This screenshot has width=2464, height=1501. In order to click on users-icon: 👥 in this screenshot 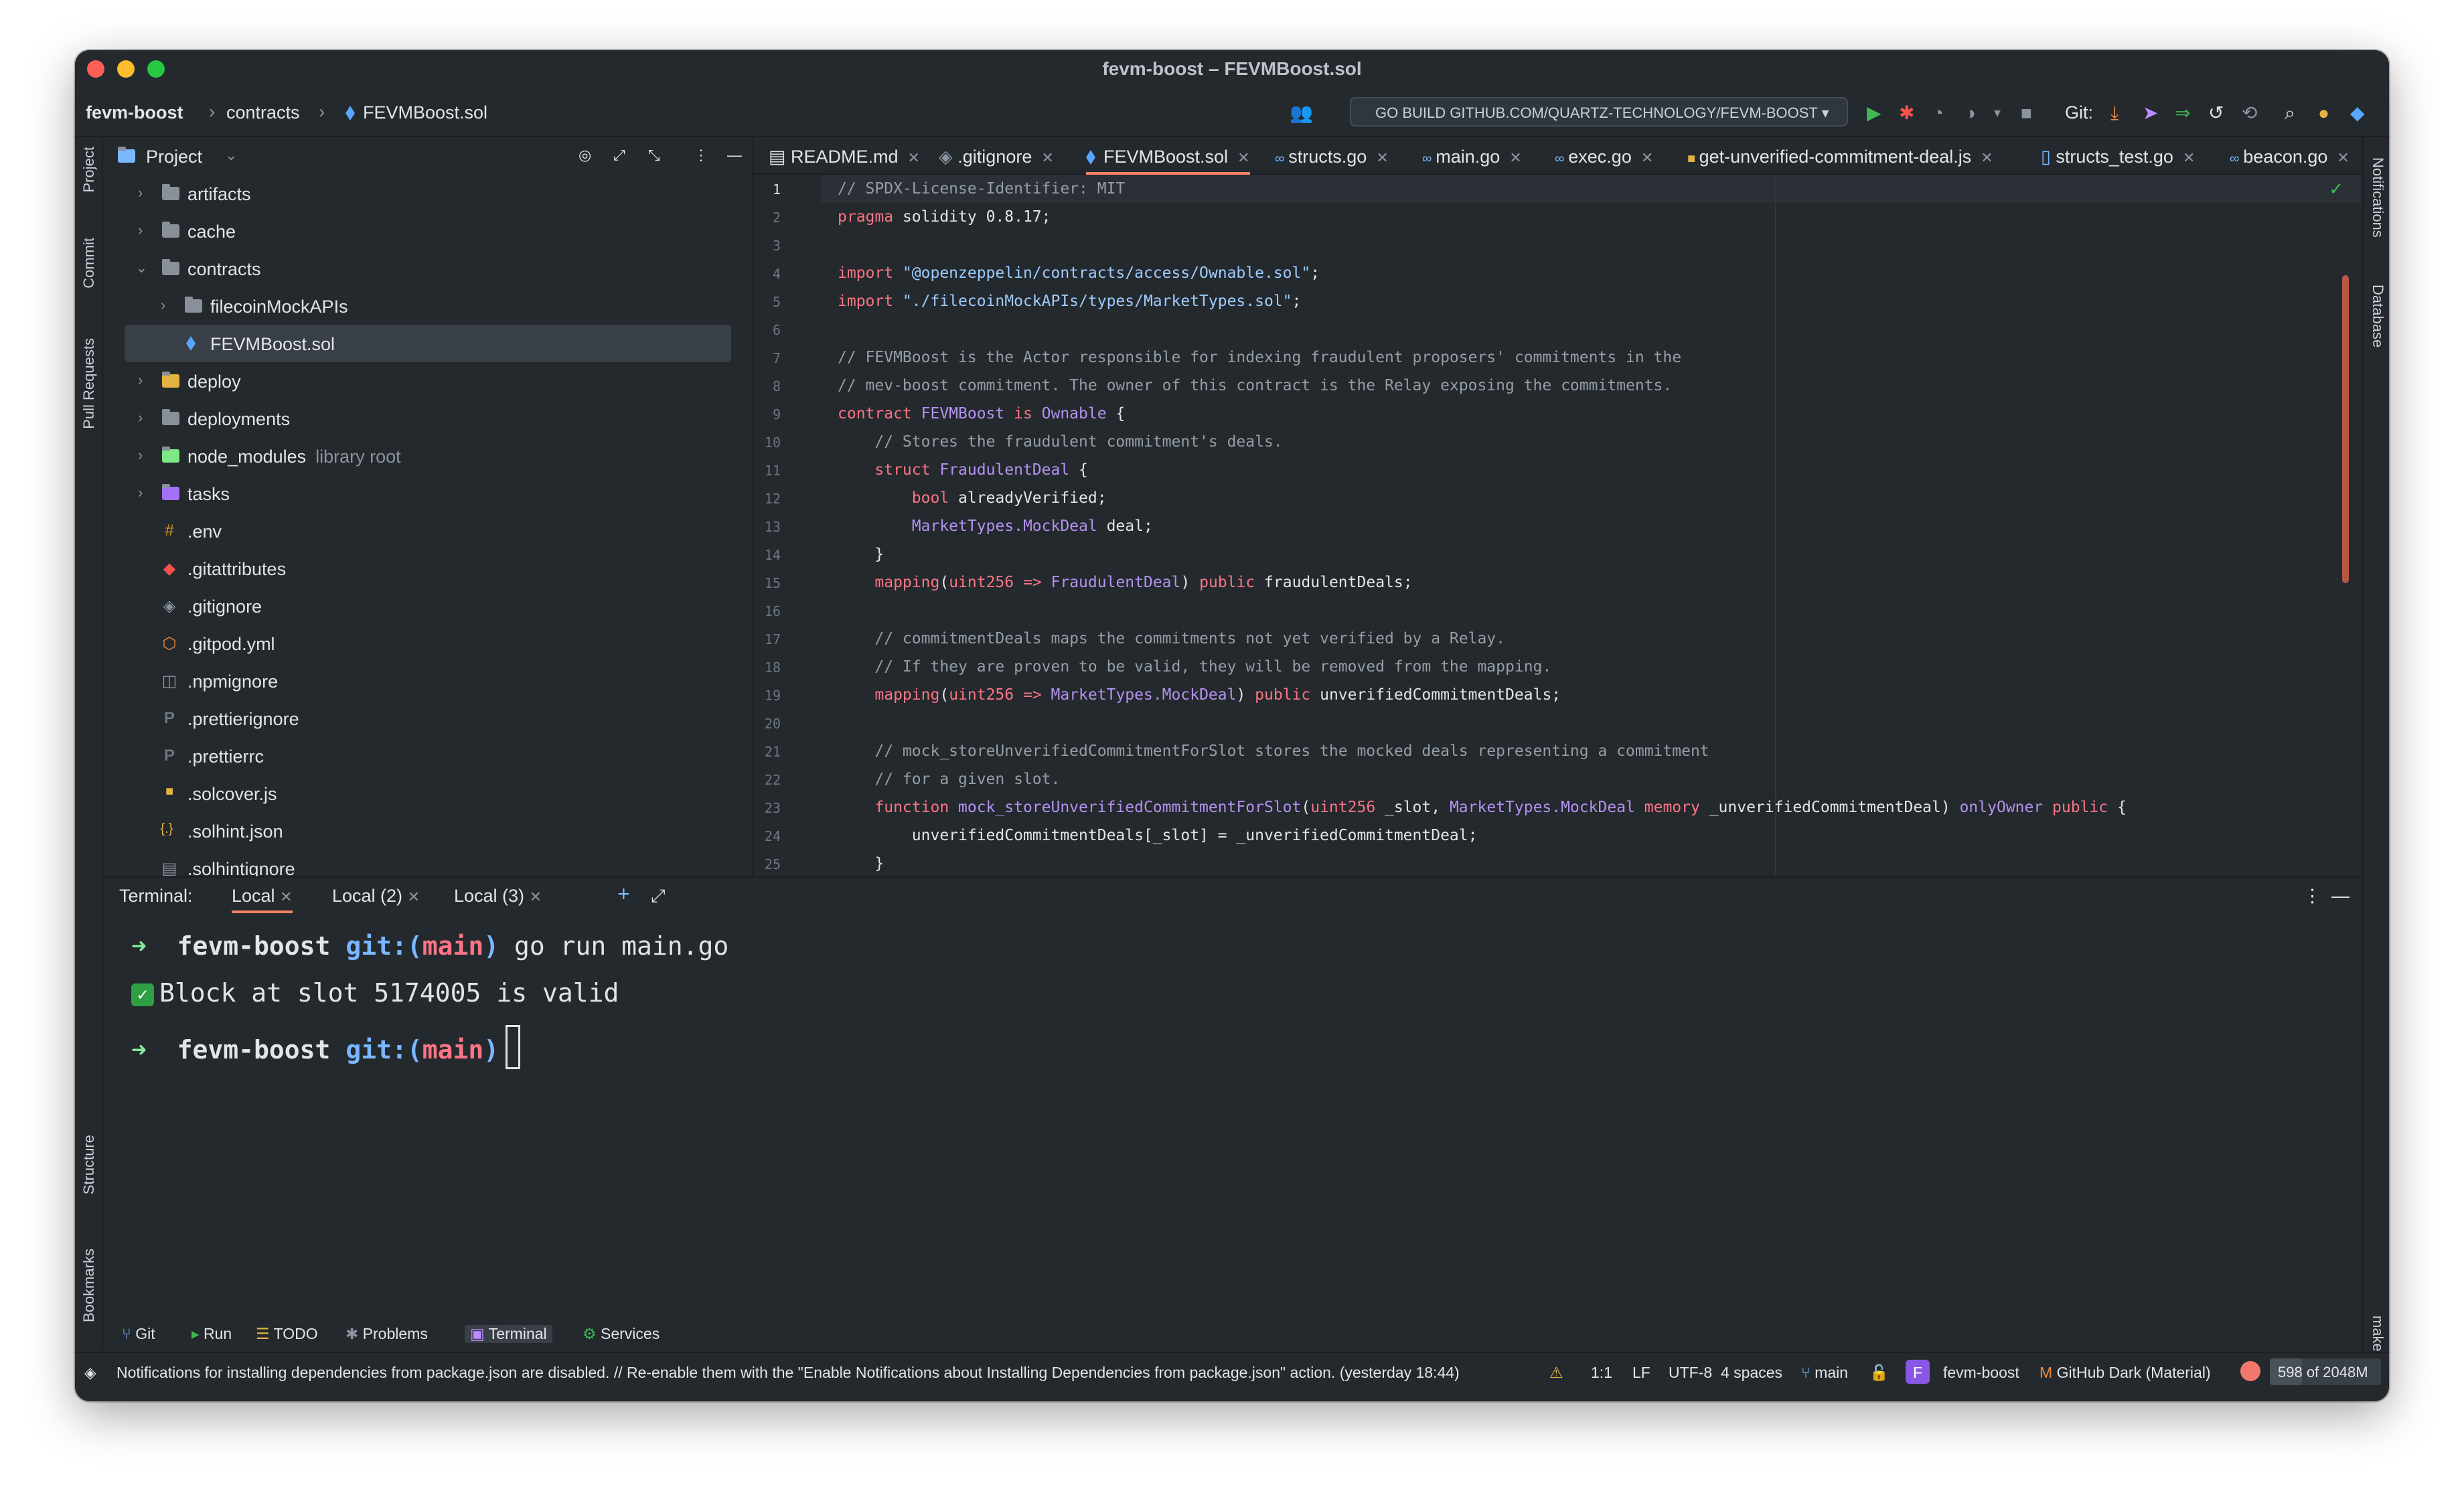, I will do `click(1301, 113)`.